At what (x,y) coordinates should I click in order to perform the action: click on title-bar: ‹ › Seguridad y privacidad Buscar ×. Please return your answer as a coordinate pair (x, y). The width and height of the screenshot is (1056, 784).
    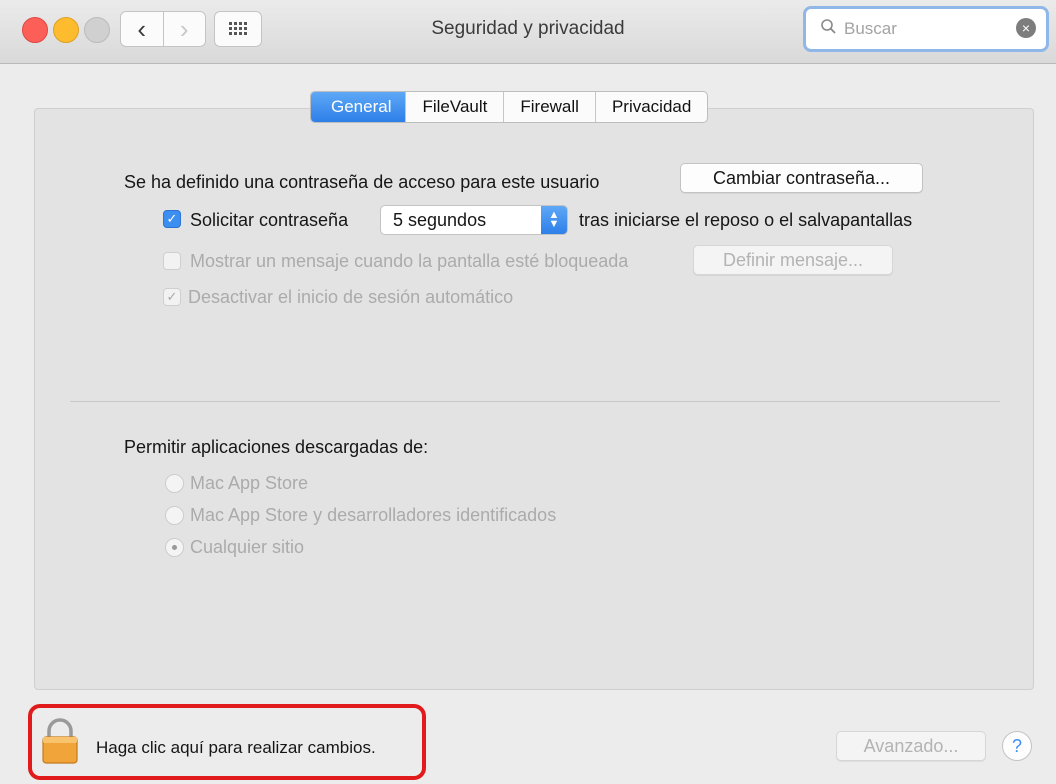
    Looking at the image, I should click on (528, 32).